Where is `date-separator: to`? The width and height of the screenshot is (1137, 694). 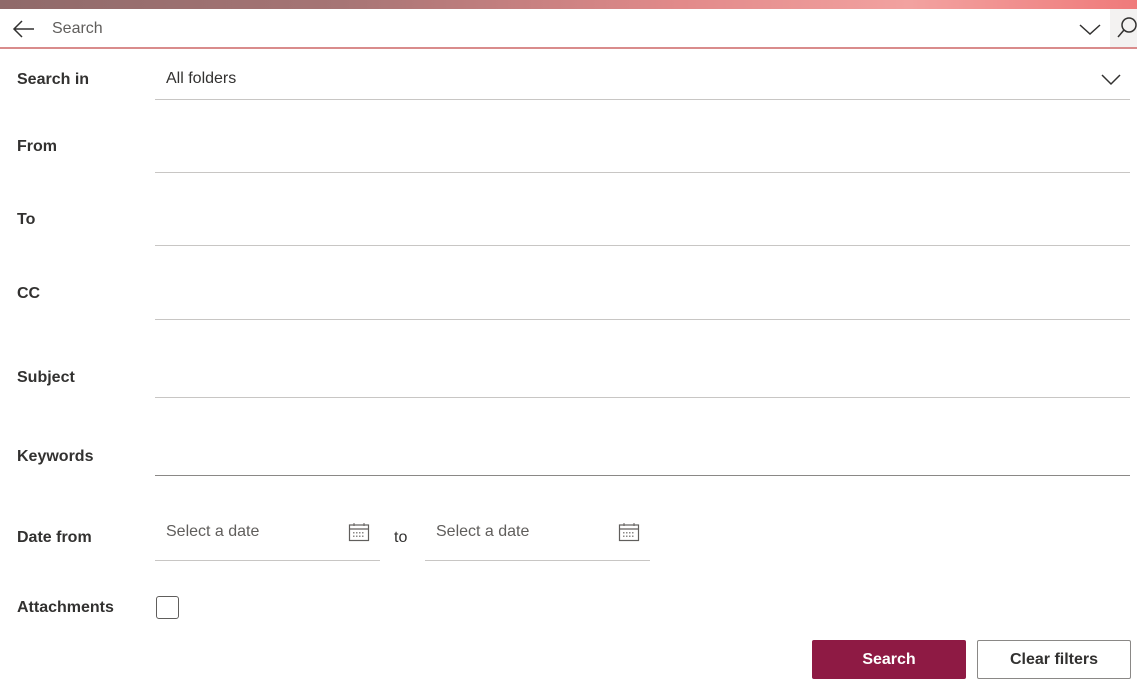
date-separator: to is located at coordinates (401, 537).